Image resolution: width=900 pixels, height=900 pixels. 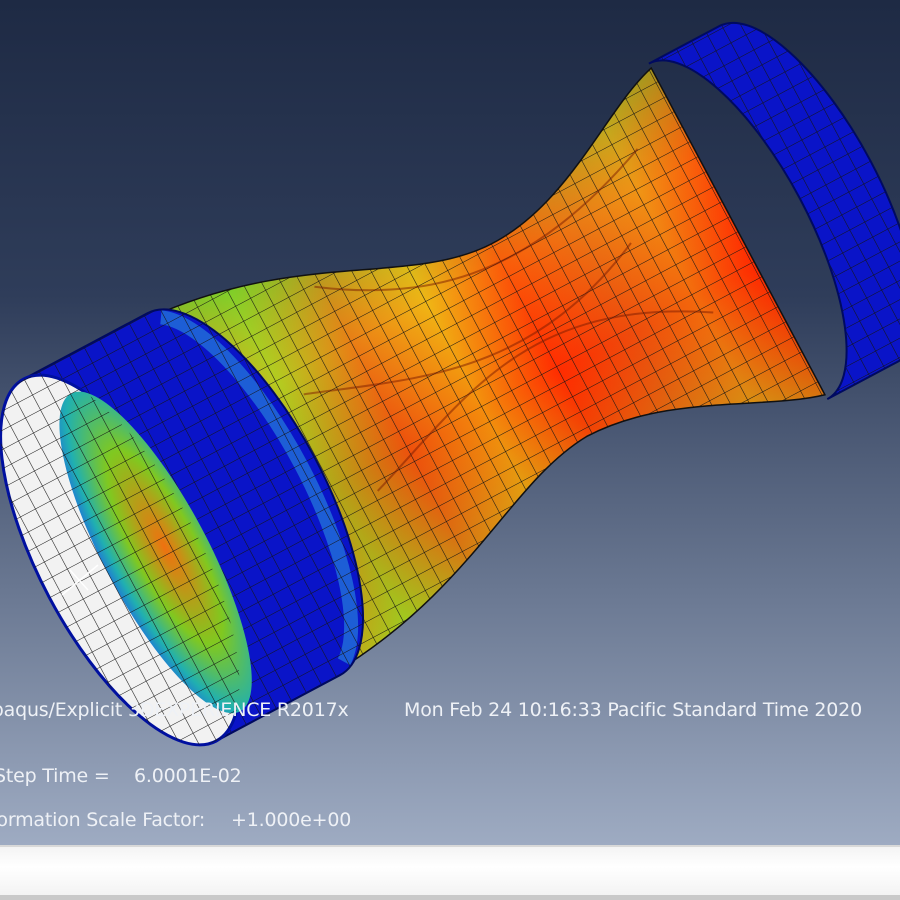 What do you see at coordinates (291, 820) in the screenshot?
I see `deformation-scale-value: +1.000e+00` at bounding box center [291, 820].